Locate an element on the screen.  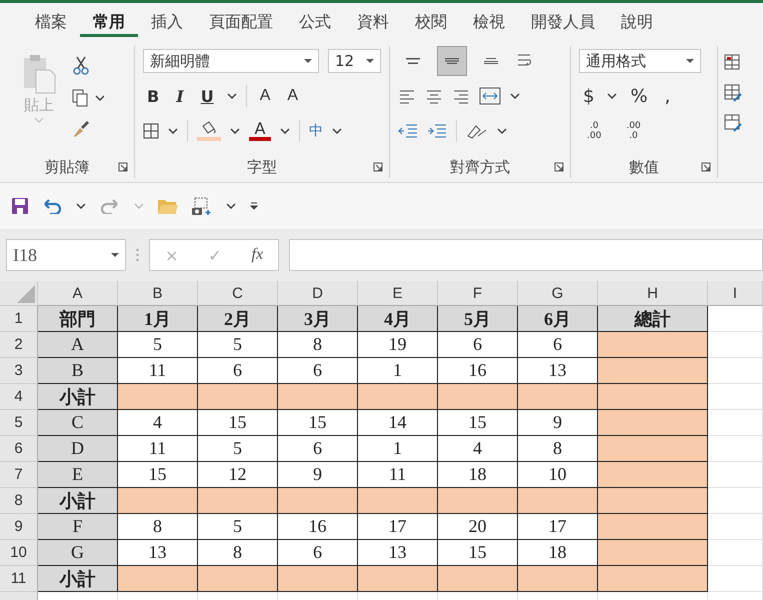
percent-button: % is located at coordinates (639, 96).